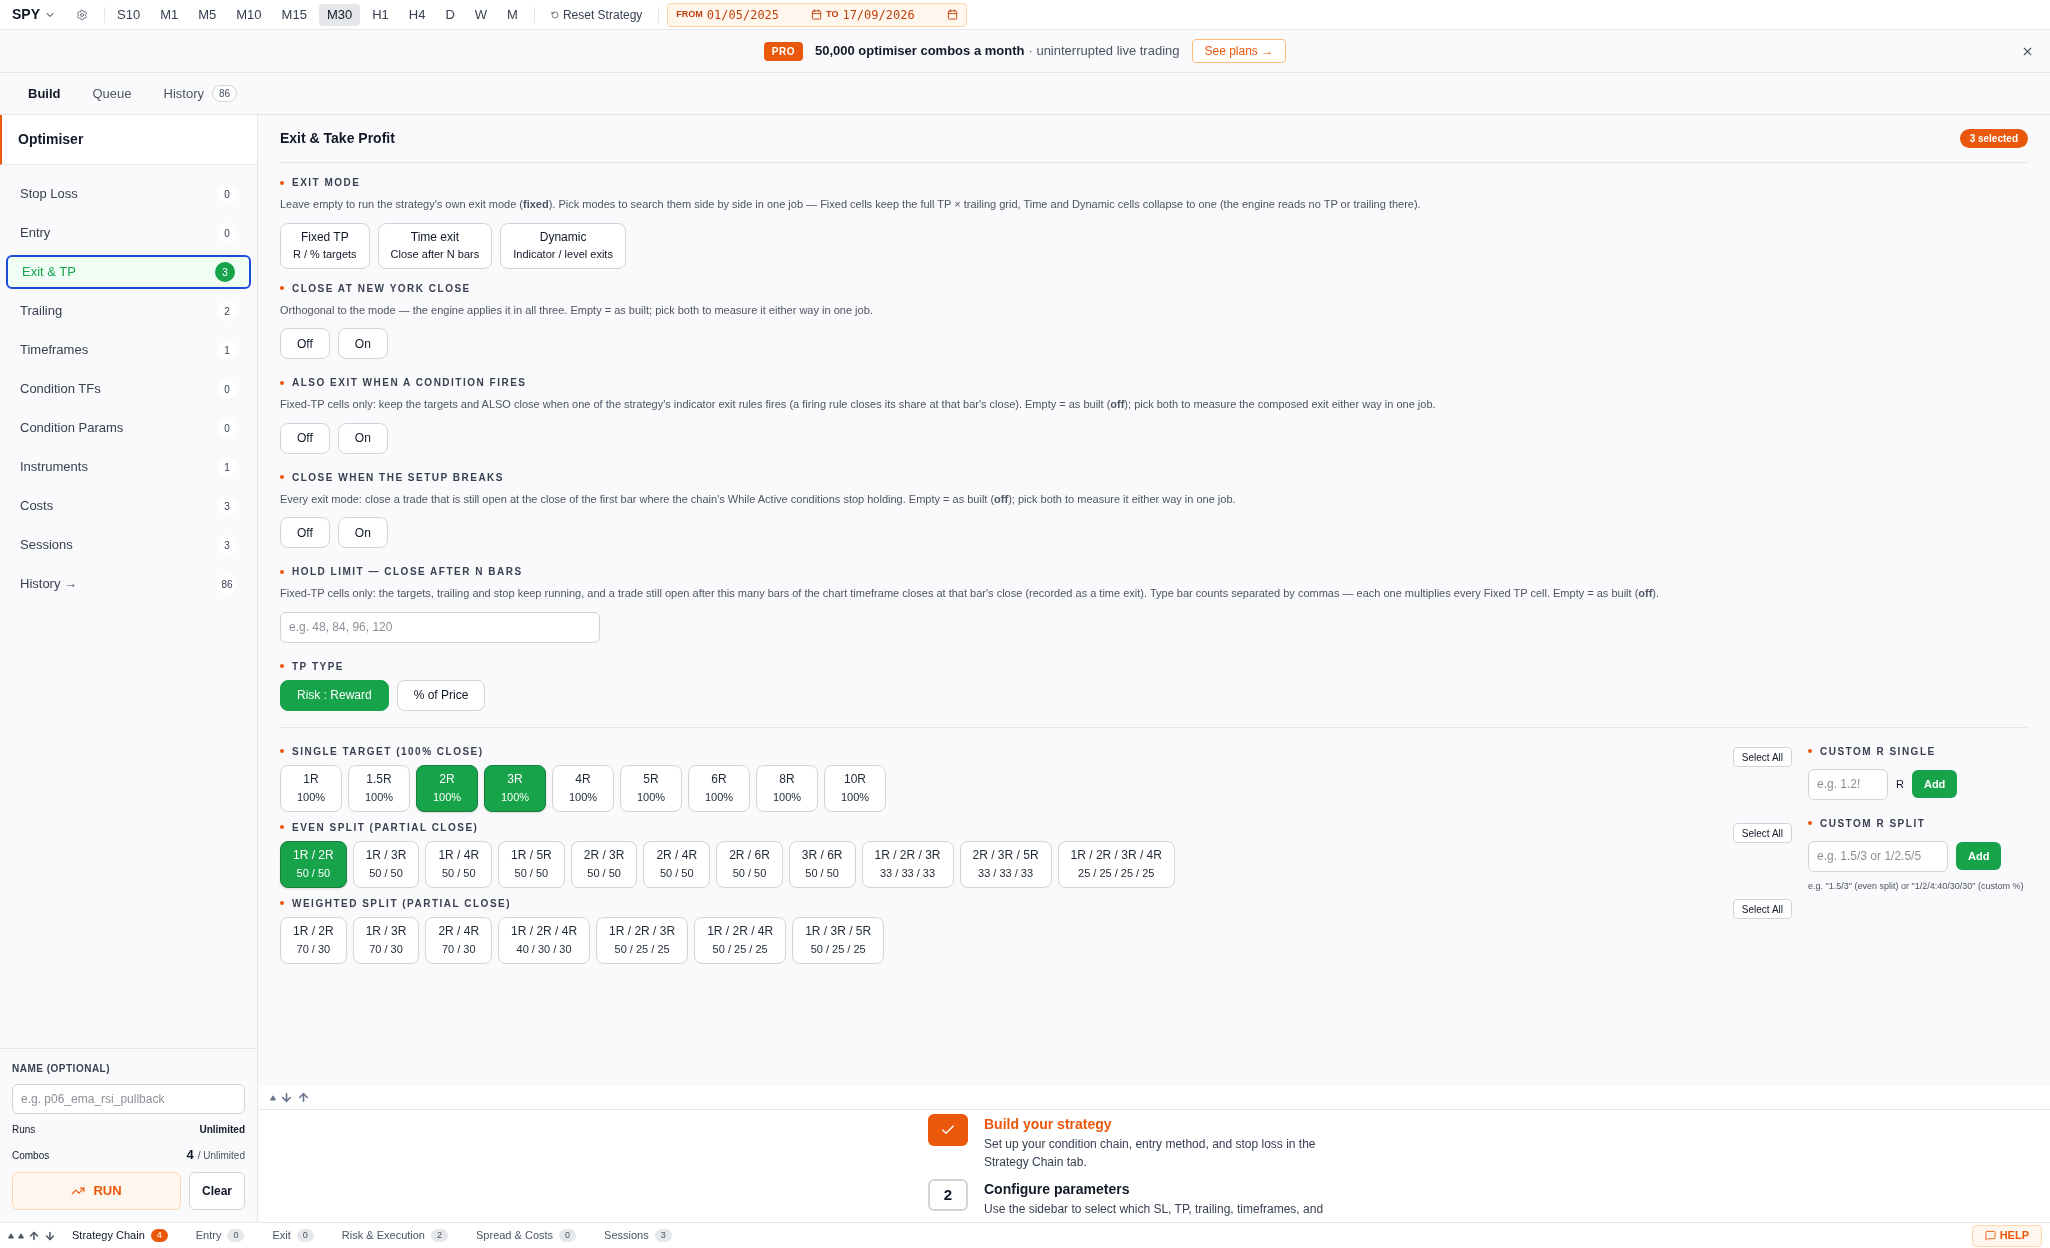 The image size is (2050, 1248). What do you see at coordinates (459, 864) in the screenshot?
I see `target-option: 1R / 4R 50 / 50` at bounding box center [459, 864].